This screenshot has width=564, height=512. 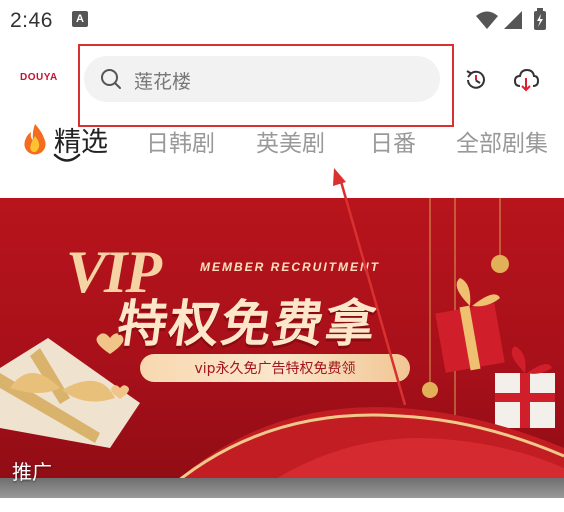 I want to click on banner-subtitle-pill: vip永久免广告特权免费领, so click(x=275, y=368).